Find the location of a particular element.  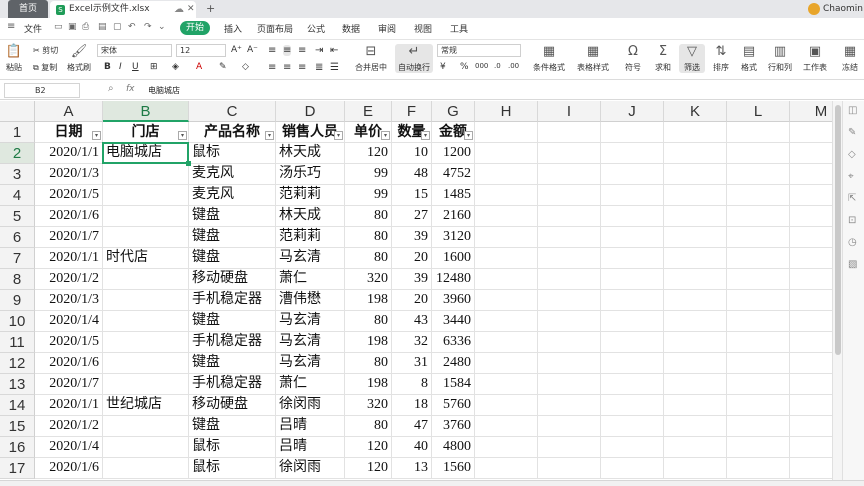

table-cell: 吕晴 is located at coordinates (310, 426).